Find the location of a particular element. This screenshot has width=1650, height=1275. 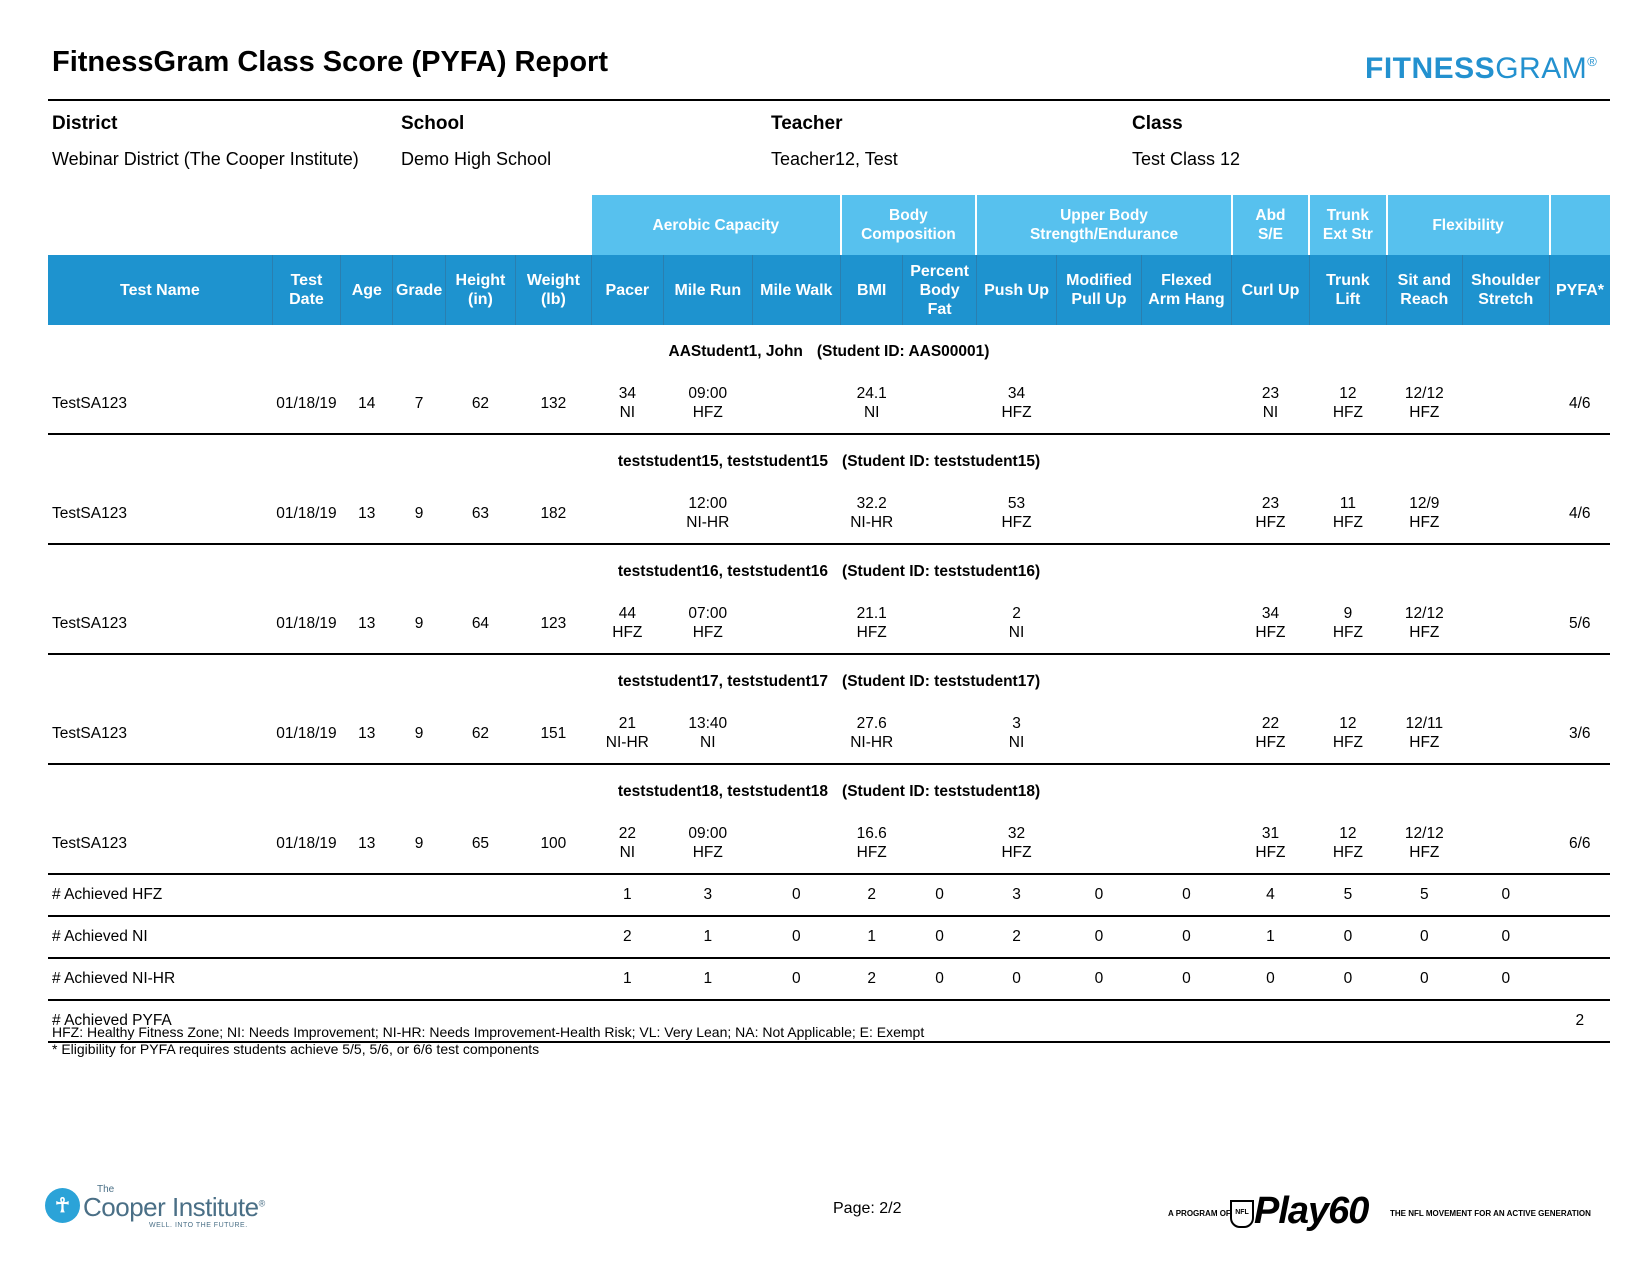

score-cell-line1: 14 is located at coordinates (367, 403).